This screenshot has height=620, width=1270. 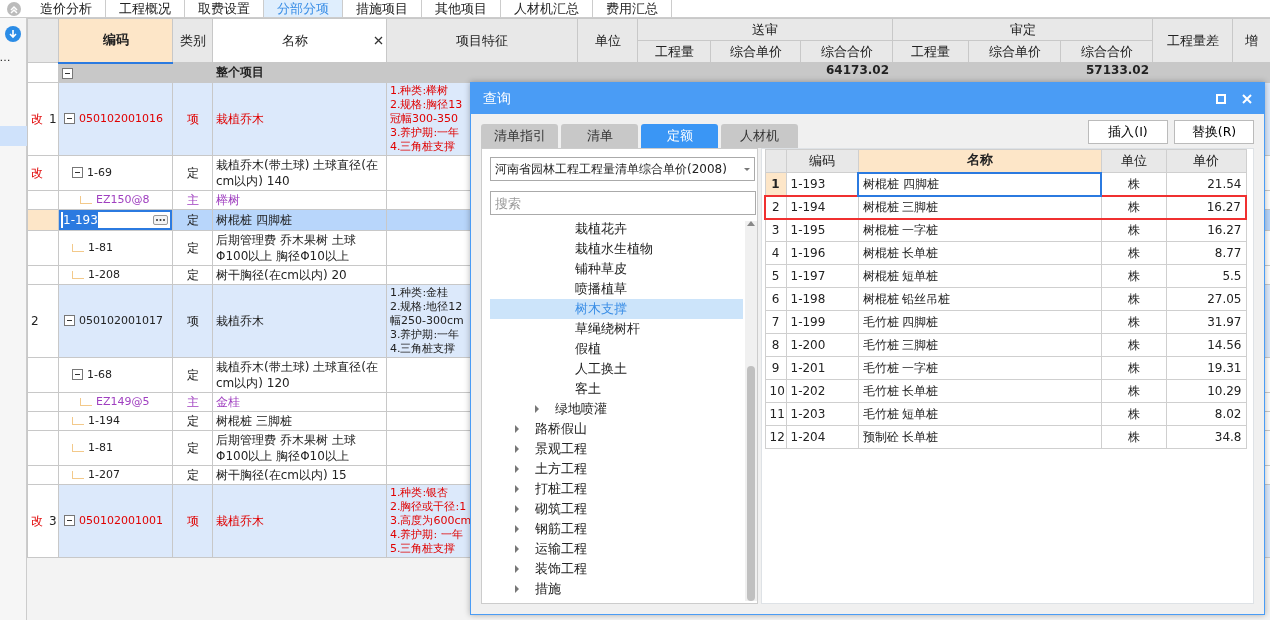 What do you see at coordinates (192, 40) in the screenshot?
I see `column-header: 类别` at bounding box center [192, 40].